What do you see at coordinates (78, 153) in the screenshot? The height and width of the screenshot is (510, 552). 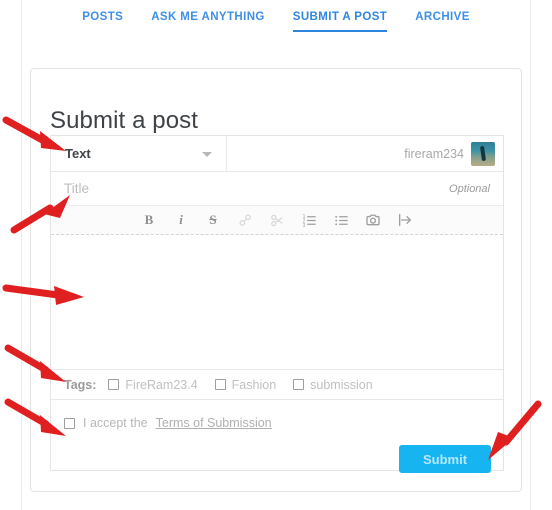 I see `post-type-selected-label: Text` at bounding box center [78, 153].